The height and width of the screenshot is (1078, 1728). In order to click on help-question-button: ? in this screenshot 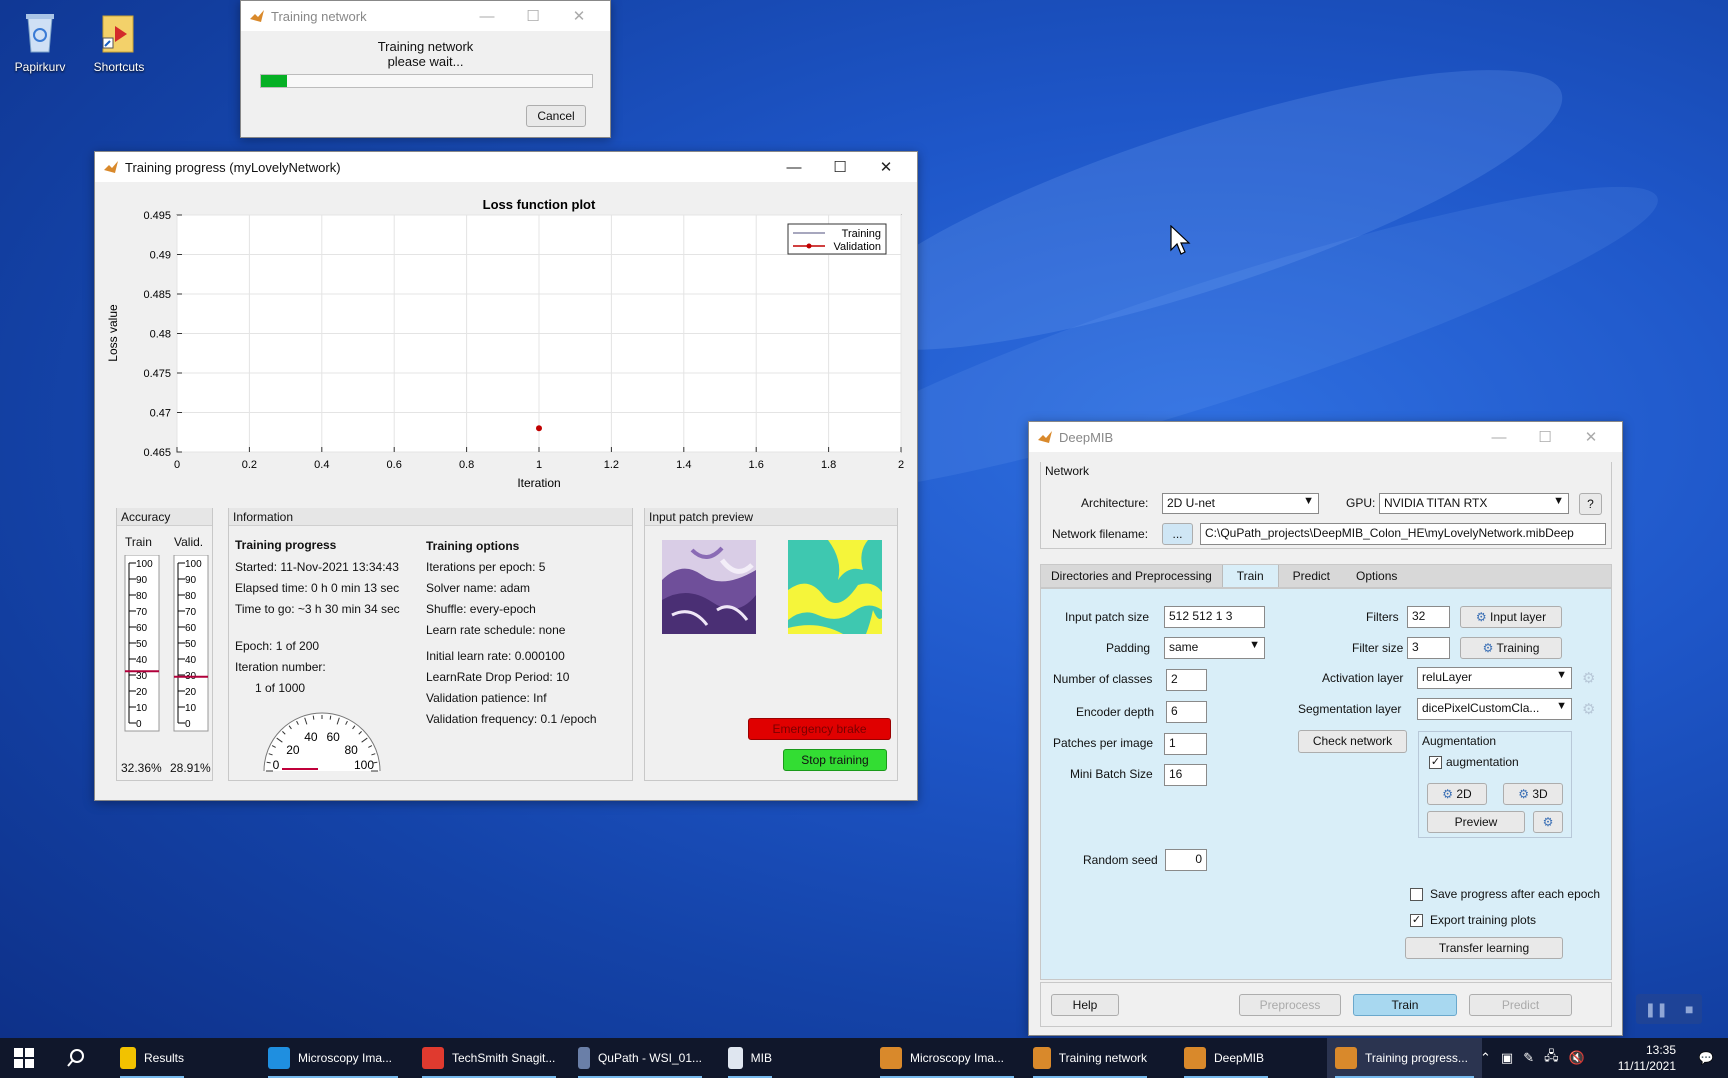, I will do `click(1590, 504)`.